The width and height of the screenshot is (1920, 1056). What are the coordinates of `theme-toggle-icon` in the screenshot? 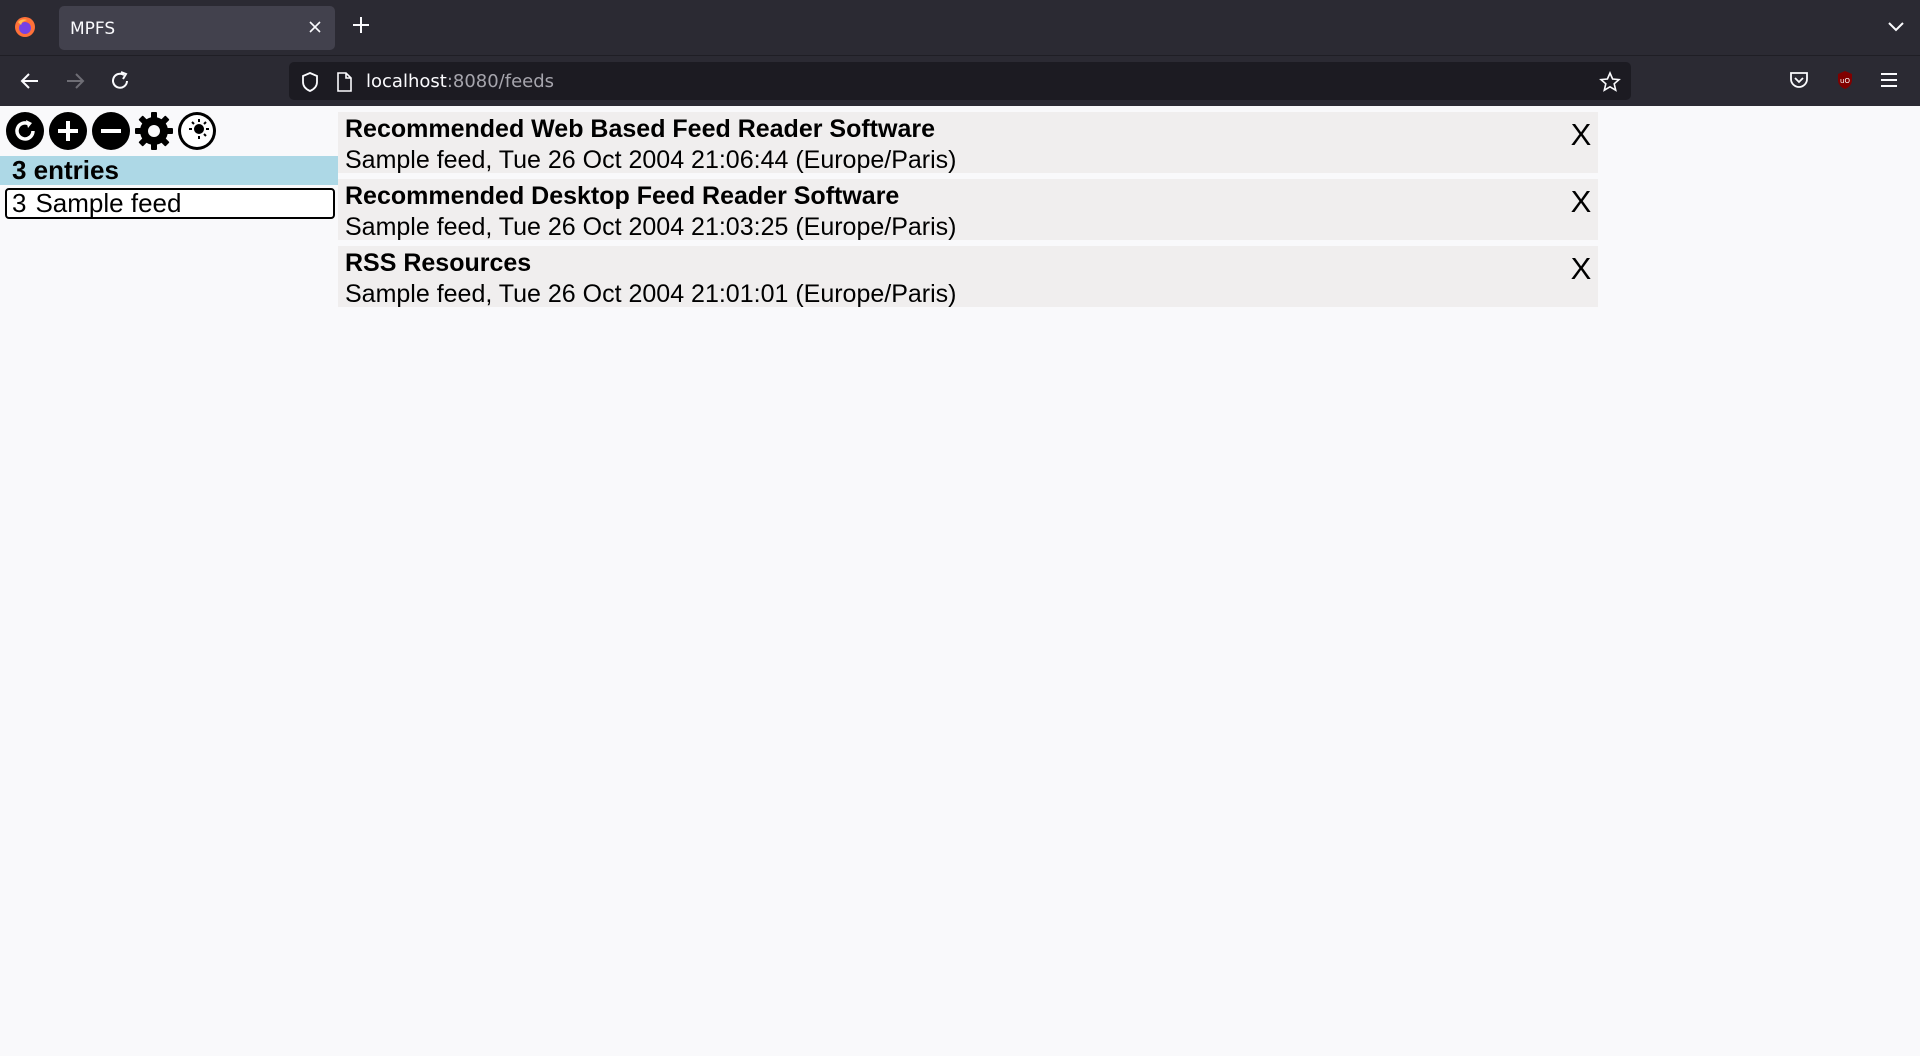 It's located at (197, 131).